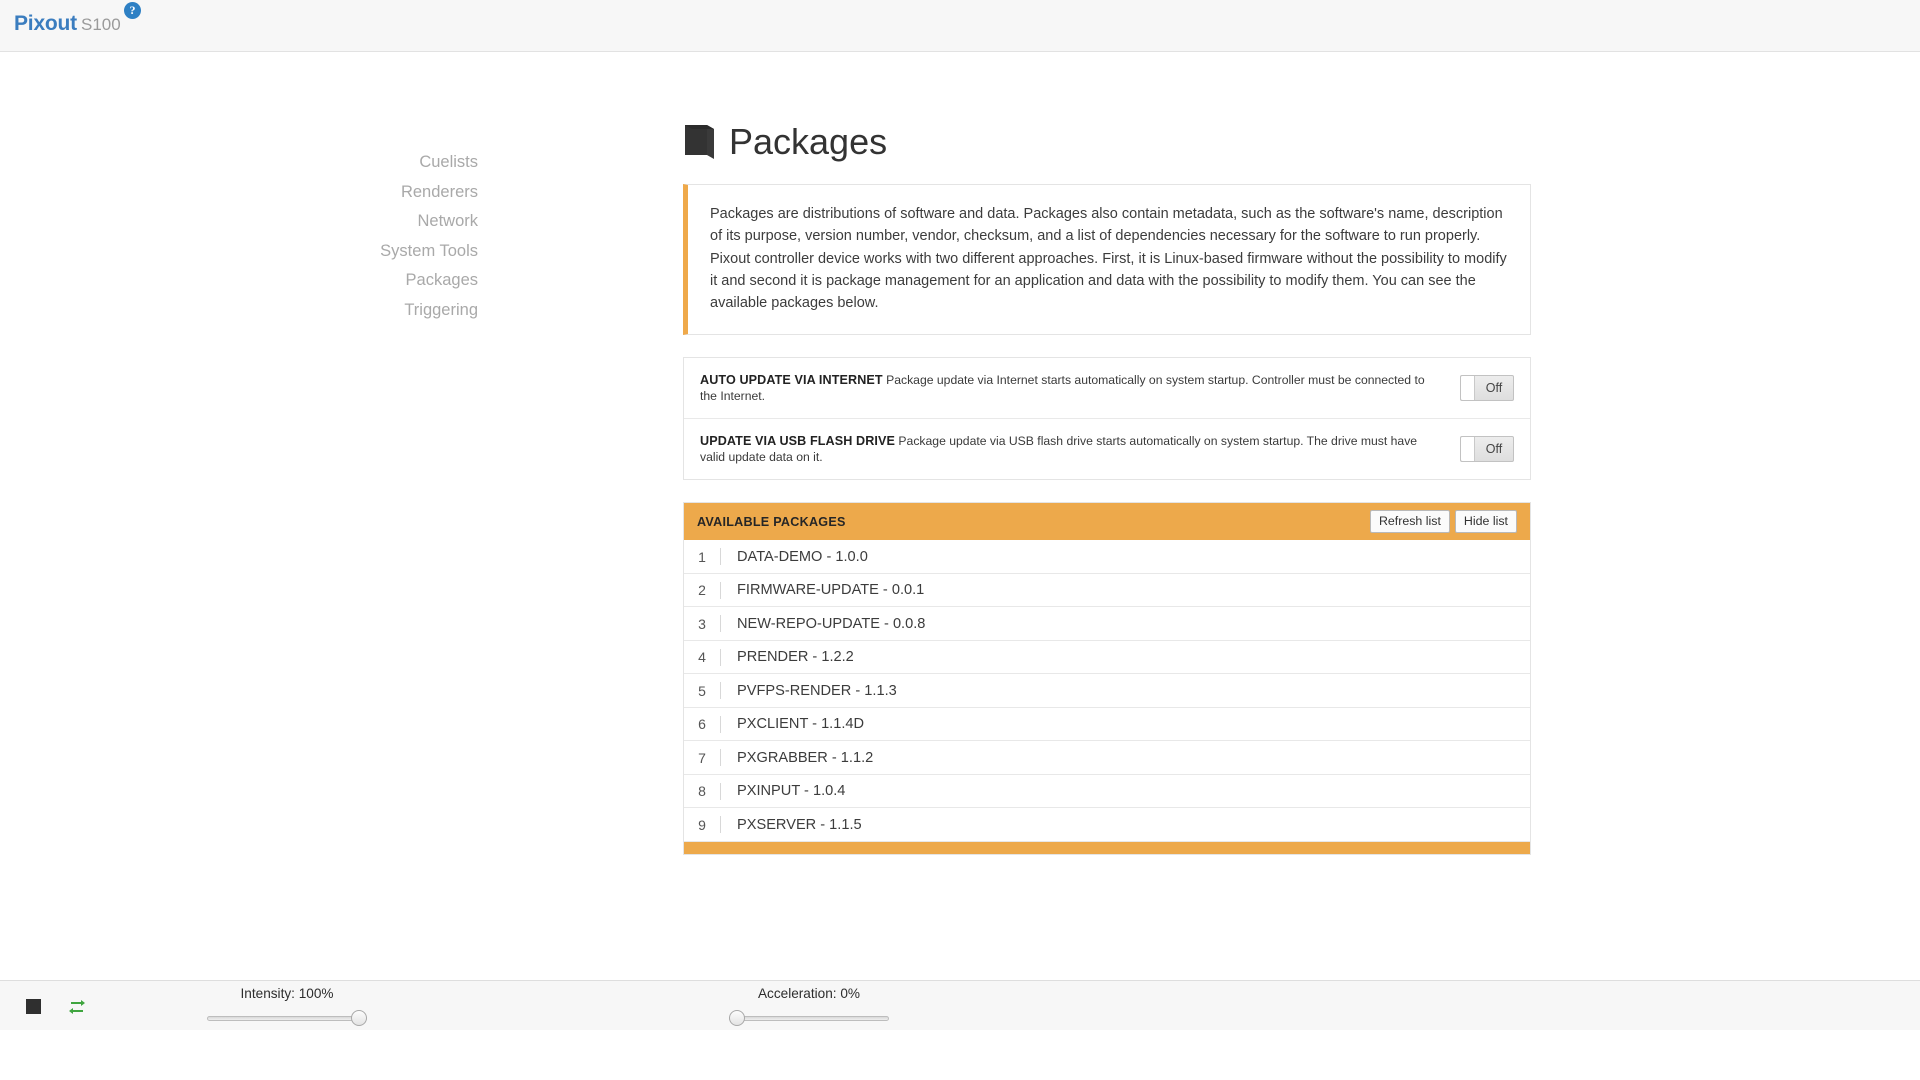  What do you see at coordinates (808, 993) in the screenshot?
I see `acceleration-label: Acceleration: 0%` at bounding box center [808, 993].